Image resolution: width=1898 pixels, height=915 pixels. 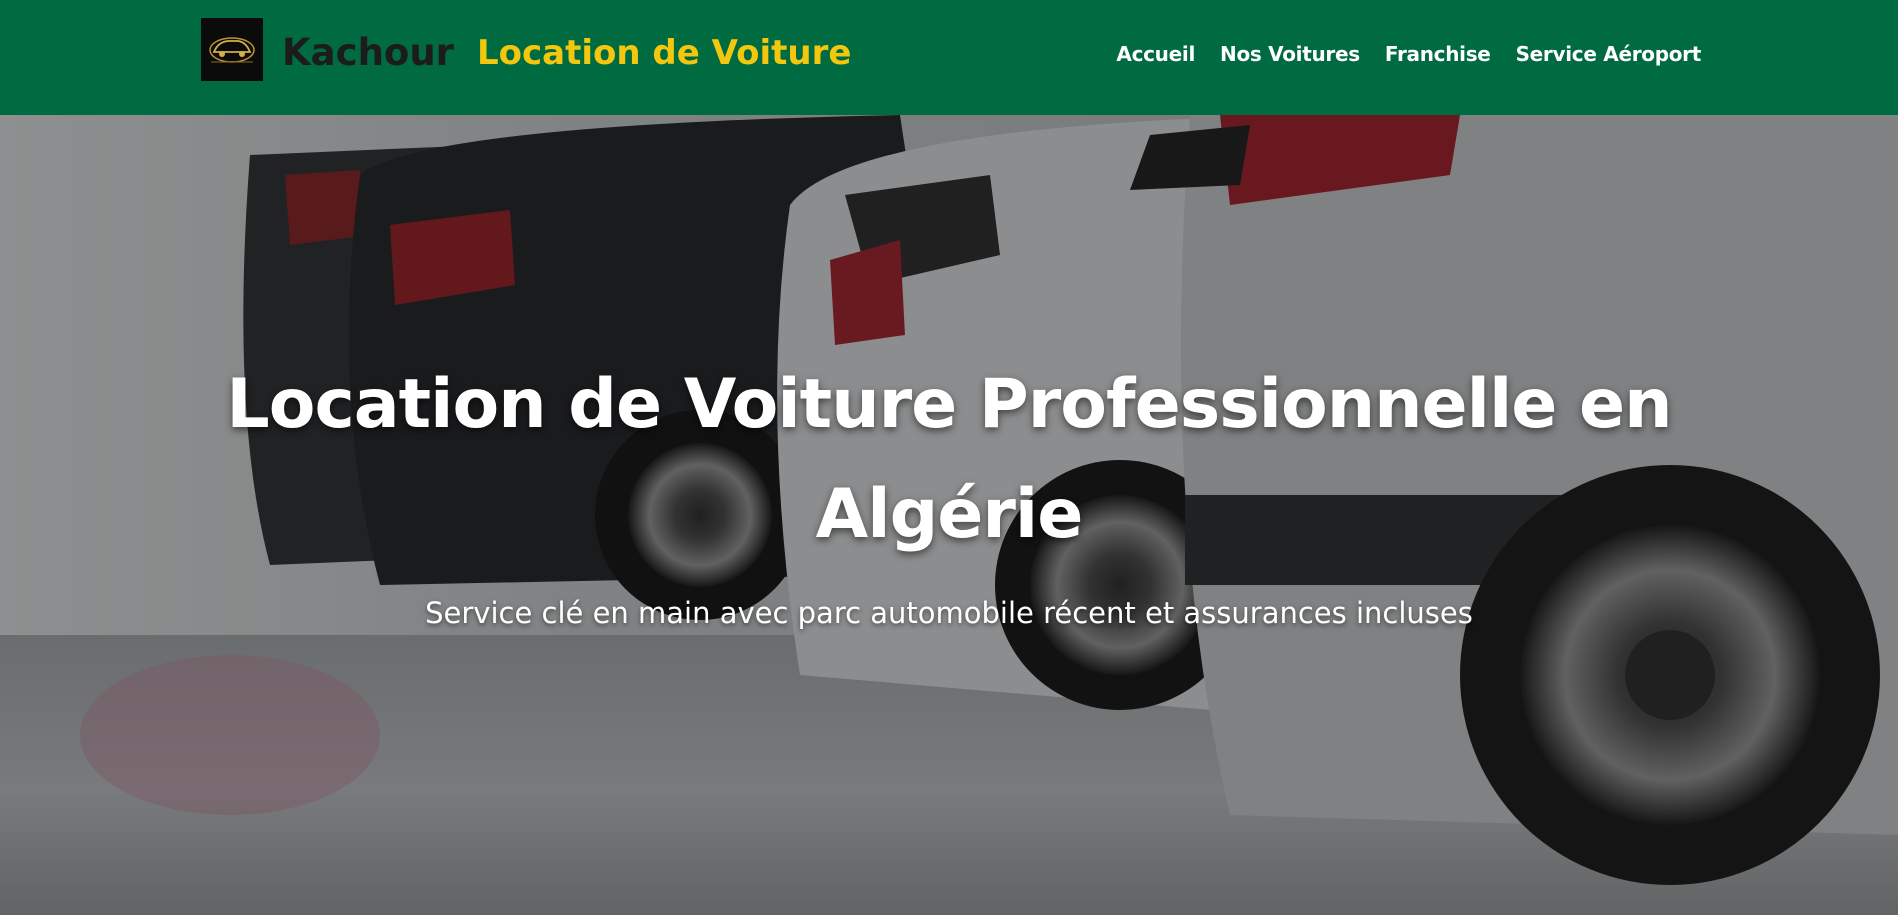 I want to click on brand-logo, so click(x=232, y=49).